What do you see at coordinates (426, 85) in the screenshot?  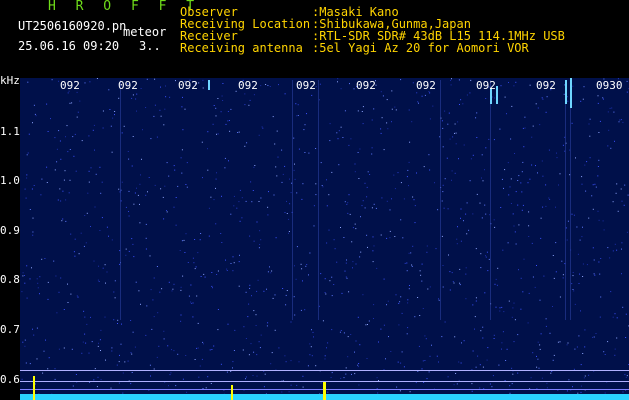 I see `x-tick-7: 092` at bounding box center [426, 85].